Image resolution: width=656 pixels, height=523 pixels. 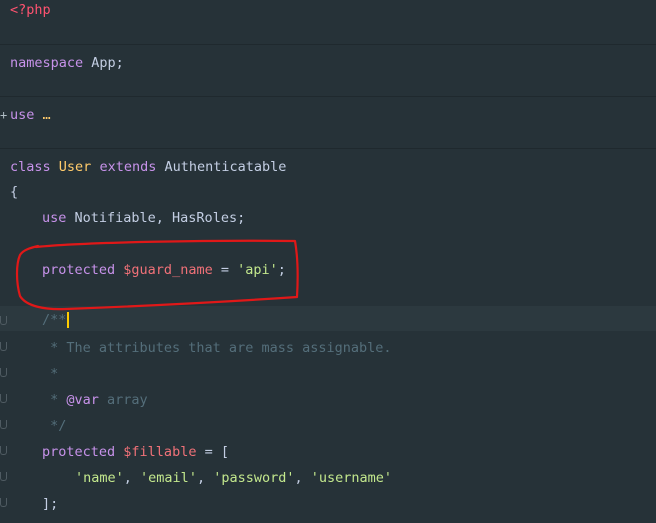 What do you see at coordinates (328, 505) in the screenshot?
I see `code-line-array-close: ];` at bounding box center [328, 505].